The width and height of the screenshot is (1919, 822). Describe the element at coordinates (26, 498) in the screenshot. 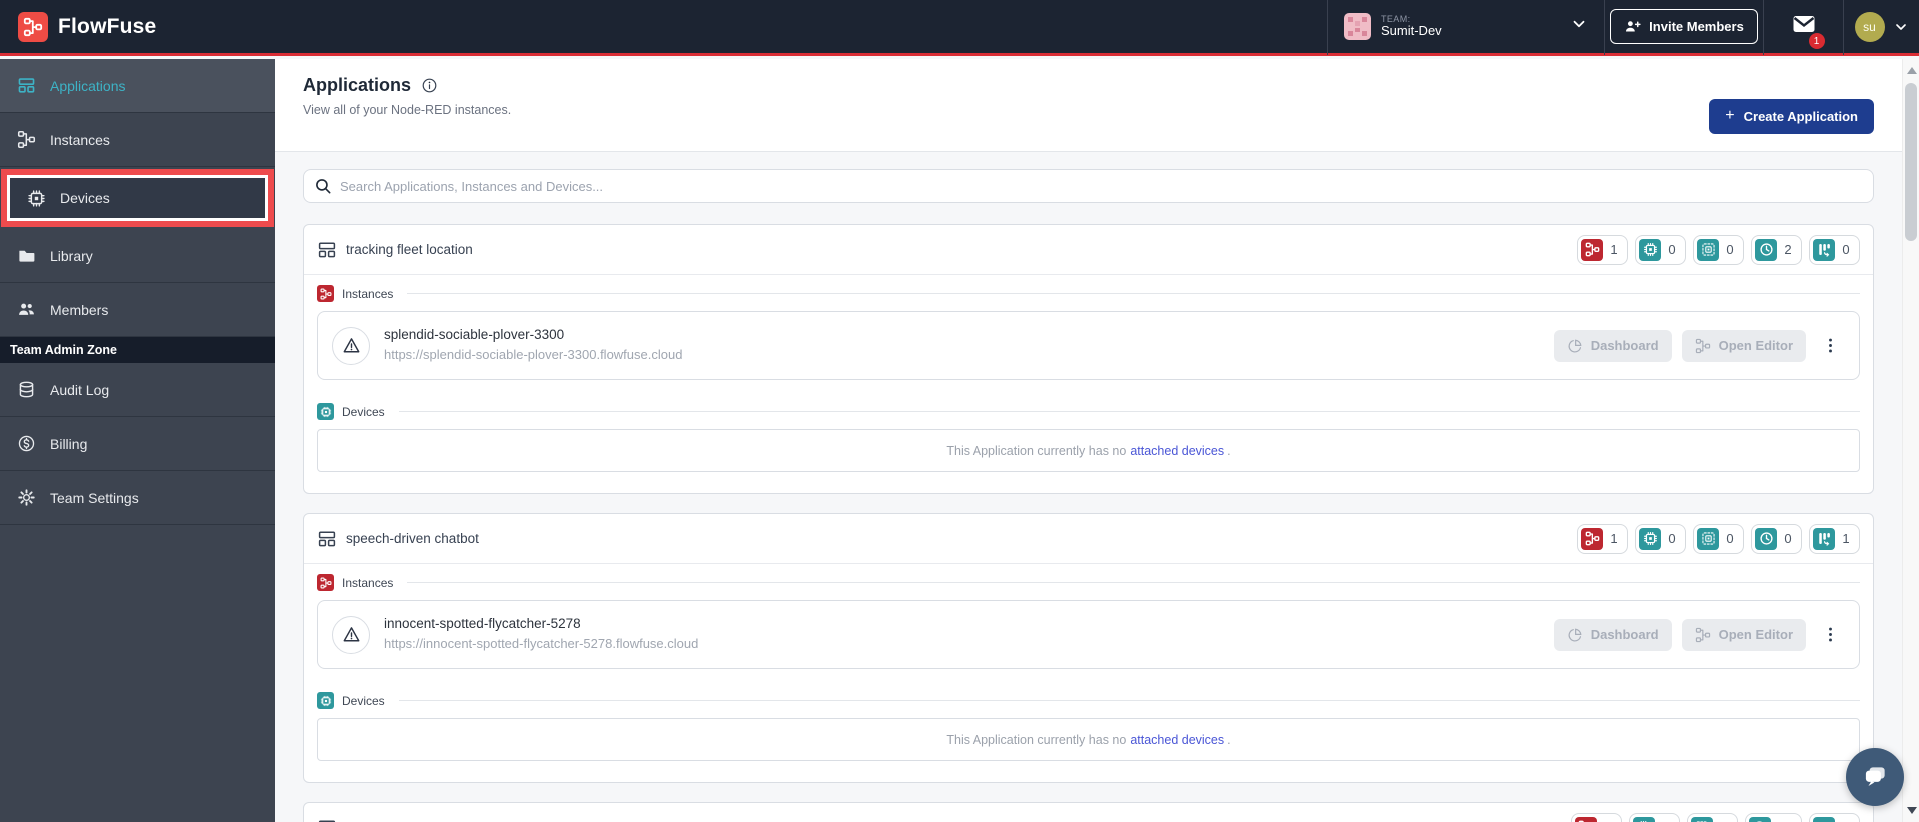

I see `team-settings-icon` at that location.